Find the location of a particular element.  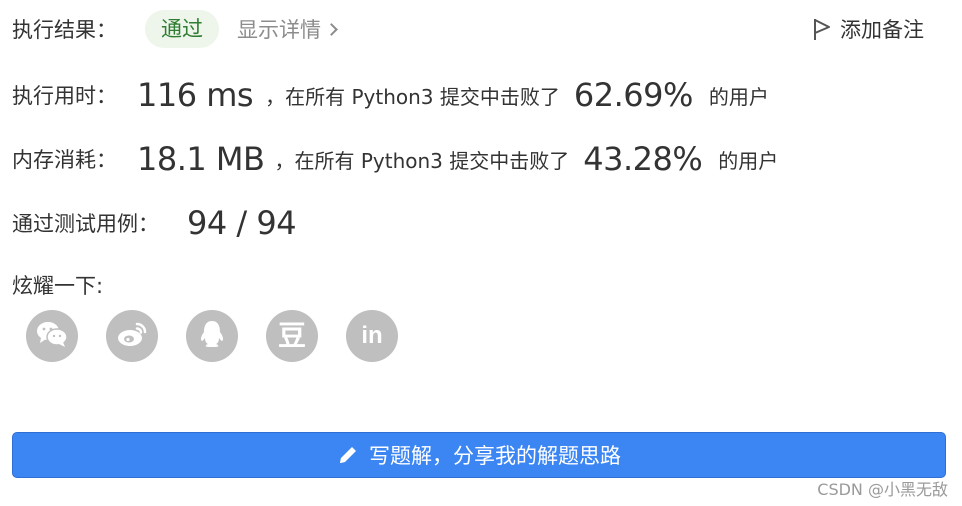

tests-row: 通过测试用例： 94 / 94 is located at coordinates (154, 223).